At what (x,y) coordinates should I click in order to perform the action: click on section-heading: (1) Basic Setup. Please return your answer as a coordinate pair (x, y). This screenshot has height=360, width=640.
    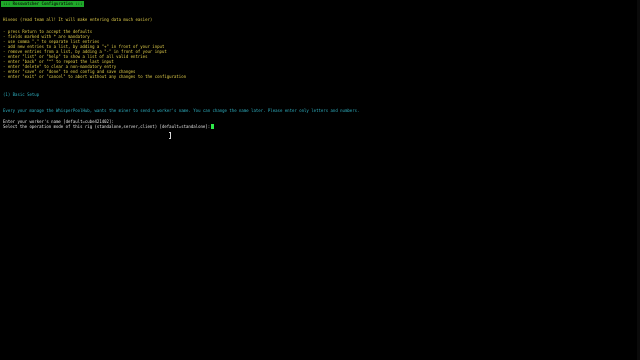
    Looking at the image, I should click on (21, 94).